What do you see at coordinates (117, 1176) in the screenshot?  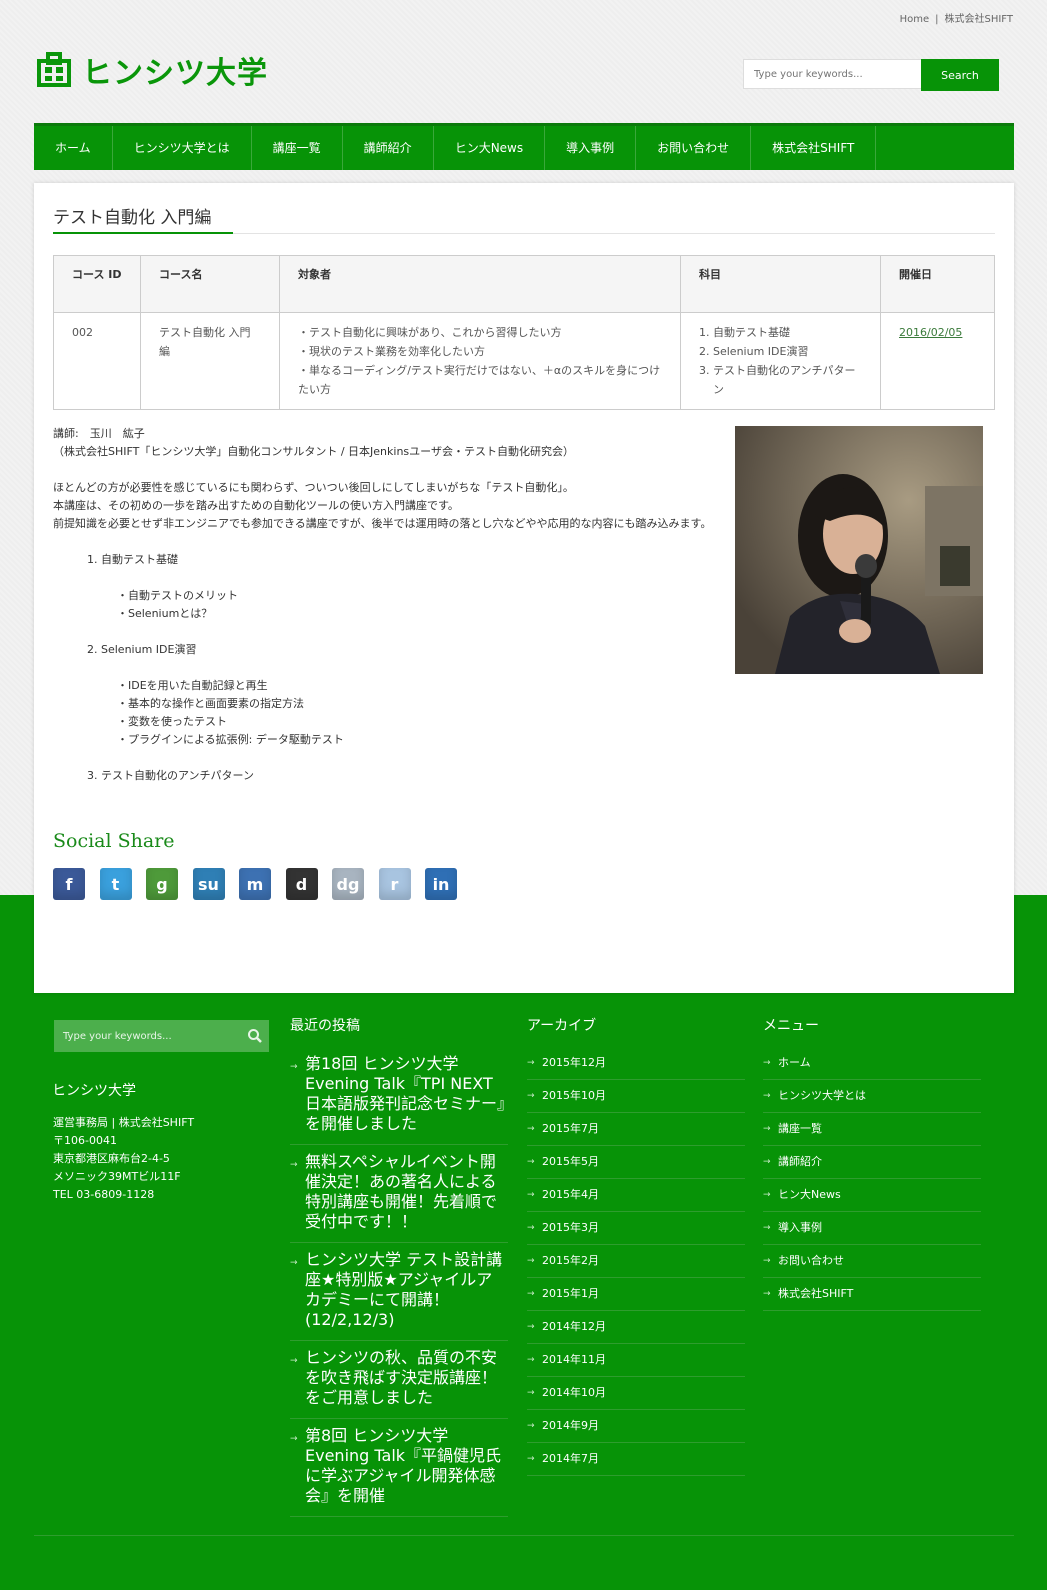 I see `address-line: メソニック39MTビル11F` at bounding box center [117, 1176].